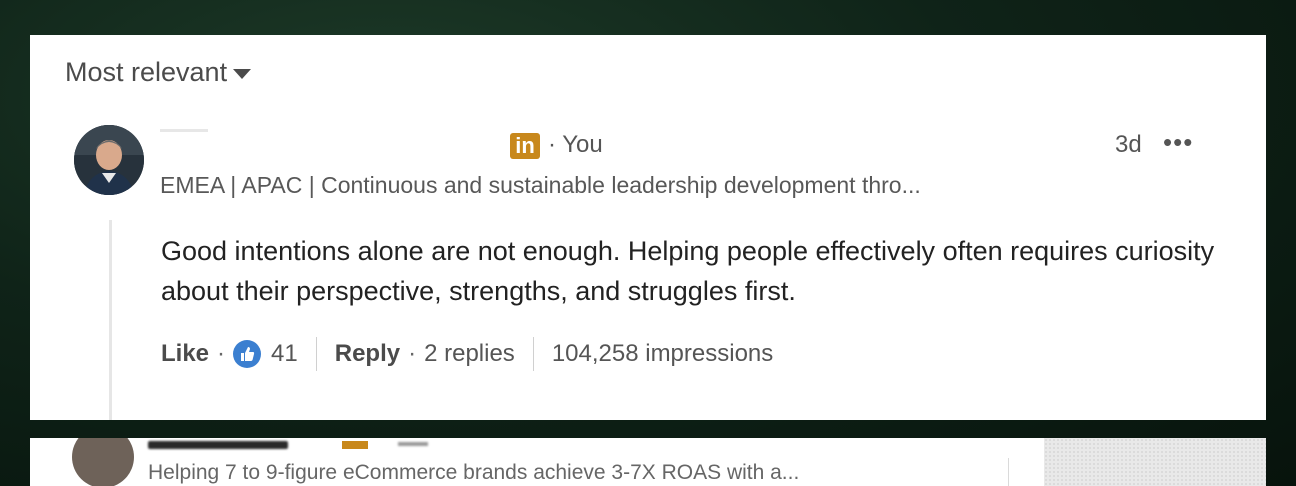 Image resolution: width=1296 pixels, height=486 pixels. Describe the element at coordinates (284, 354) in the screenshot. I see `reaction-count: 41` at that location.